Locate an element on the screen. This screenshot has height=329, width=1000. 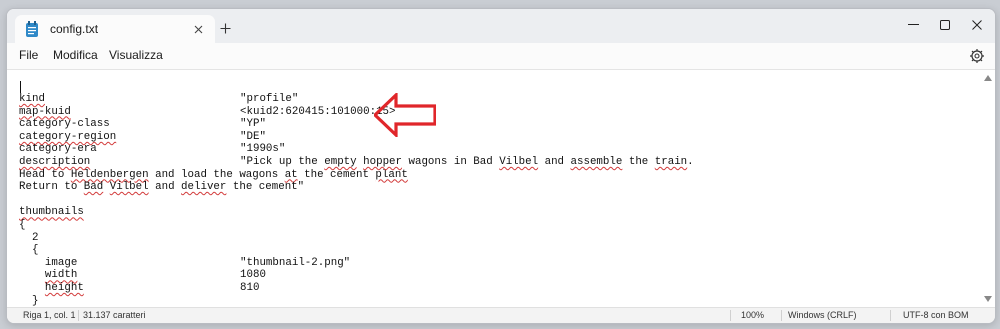
line-key: description is located at coordinates (55, 161).